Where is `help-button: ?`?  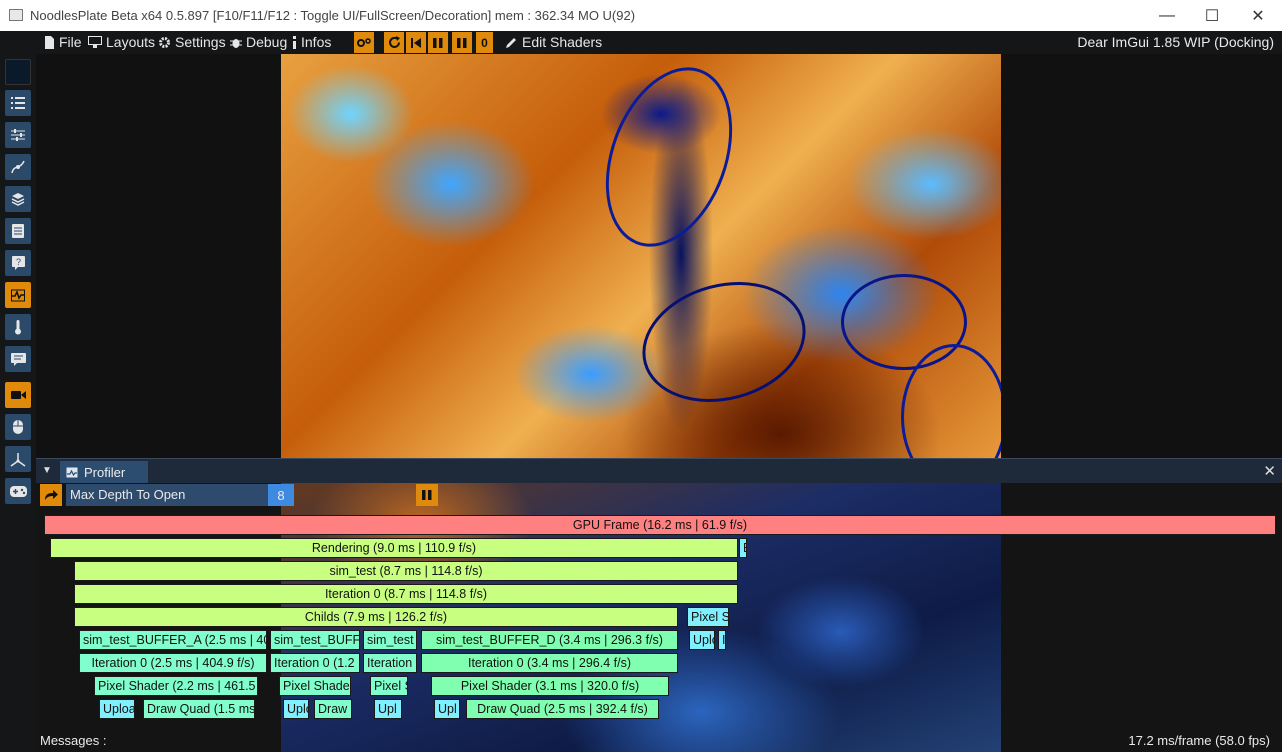 help-button: ? is located at coordinates (18, 263).